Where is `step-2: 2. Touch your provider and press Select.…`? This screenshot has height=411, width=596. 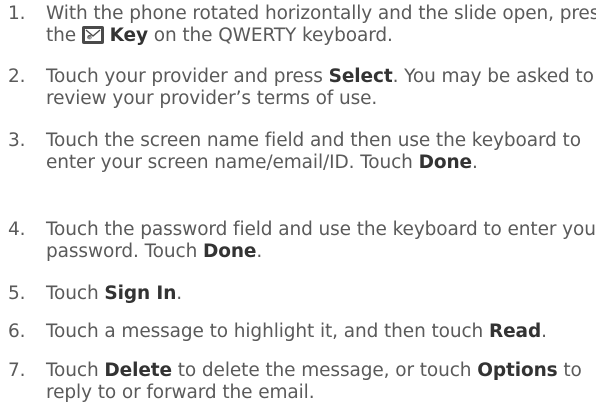 step-2: 2. Touch your provider and press Select.… is located at coordinates (298, 87).